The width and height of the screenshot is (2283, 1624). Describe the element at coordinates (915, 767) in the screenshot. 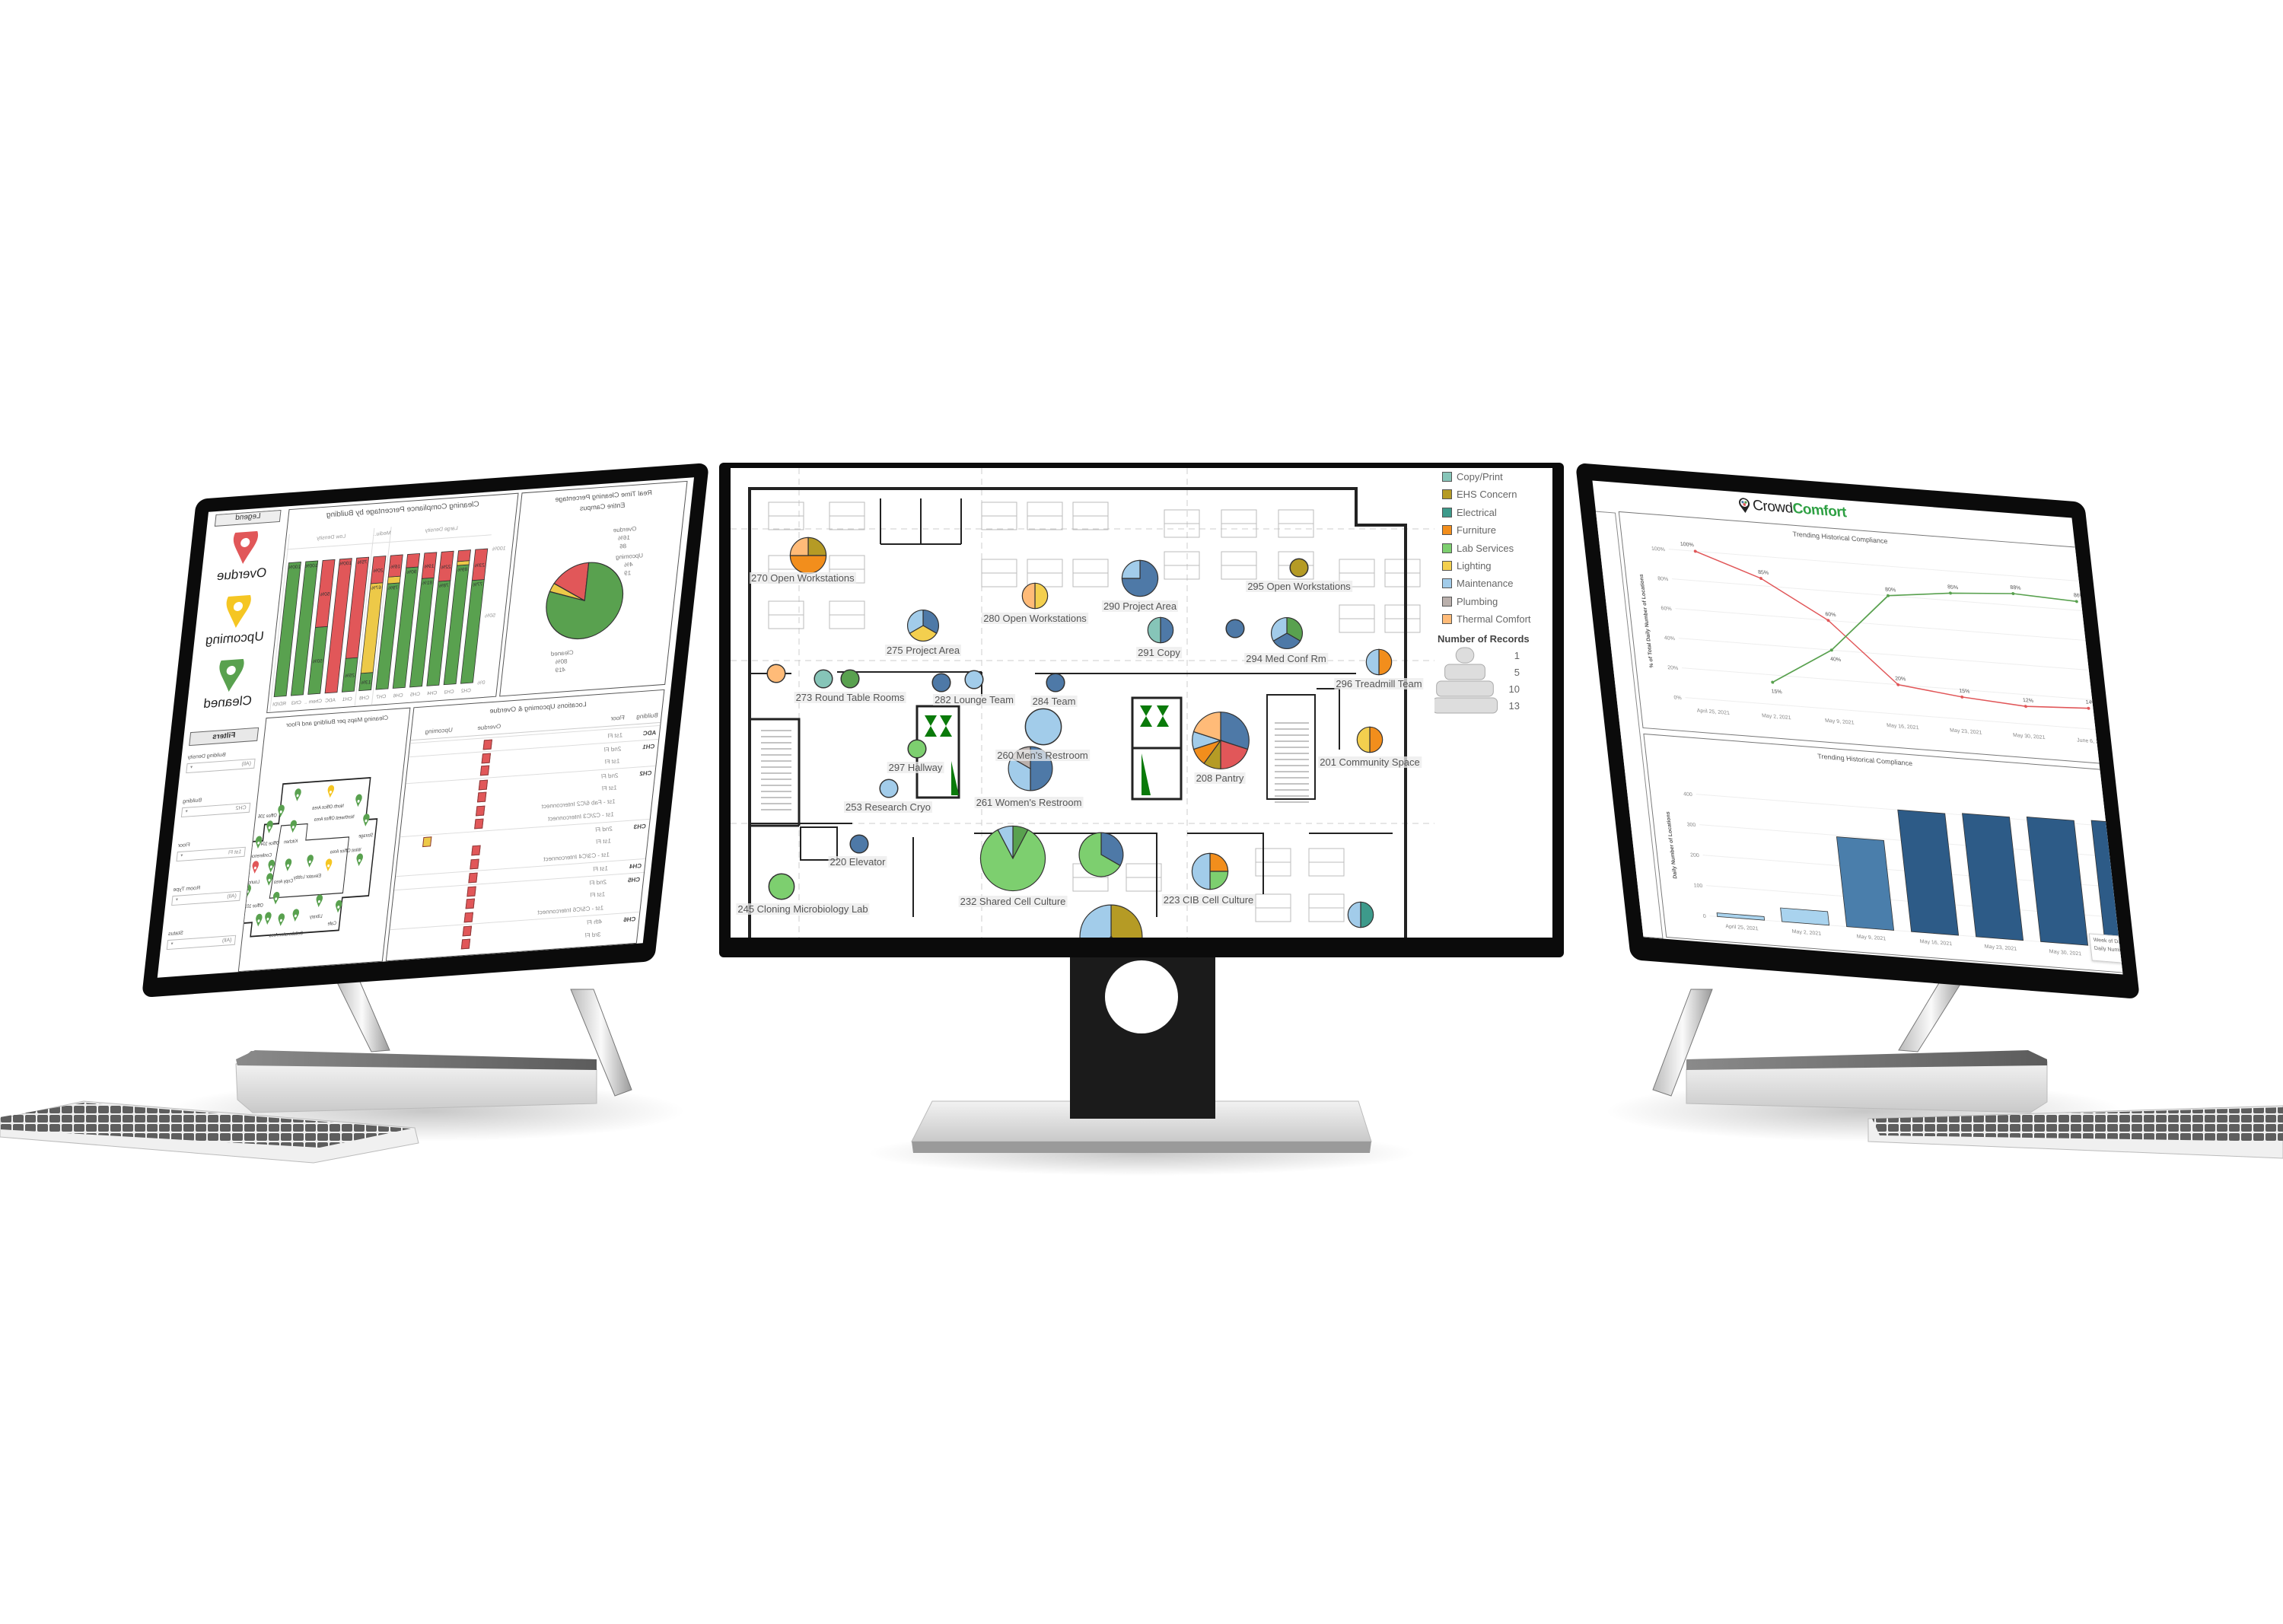

I see `room-label: 297 Hallway` at that location.